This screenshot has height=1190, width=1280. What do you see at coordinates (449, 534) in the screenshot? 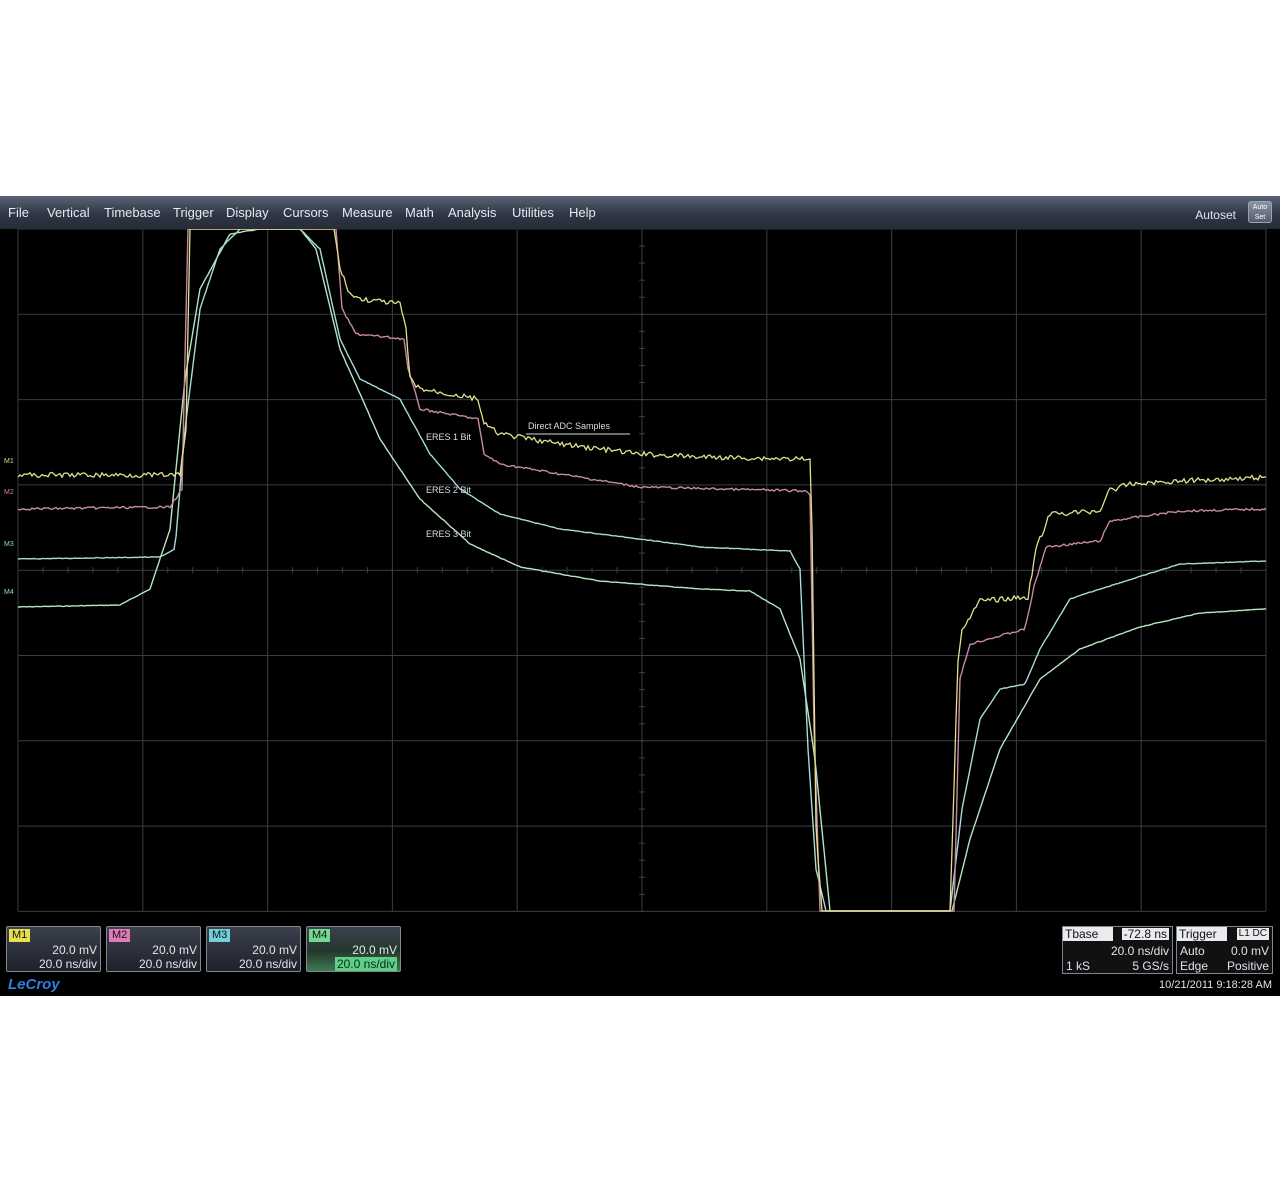
I see `label-eres-3-bit: ERES 3 Bit` at bounding box center [449, 534].